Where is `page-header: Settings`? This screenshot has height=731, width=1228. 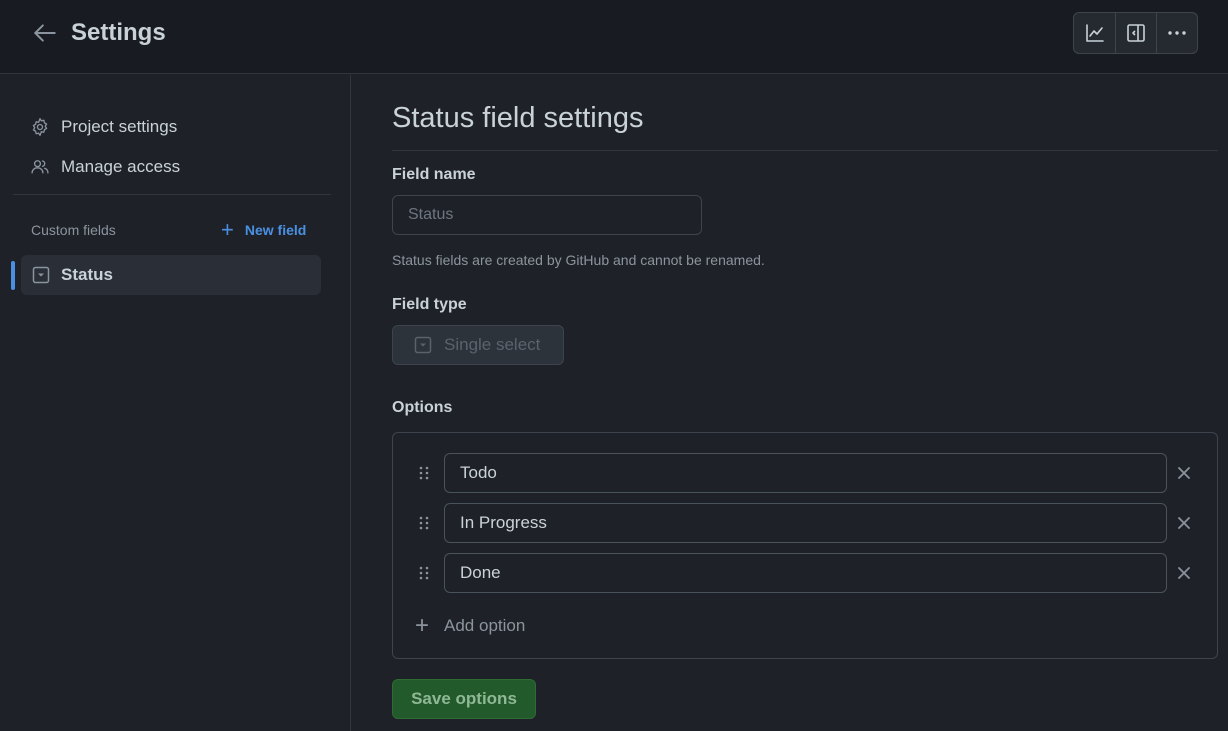 page-header: Settings is located at coordinates (614, 37).